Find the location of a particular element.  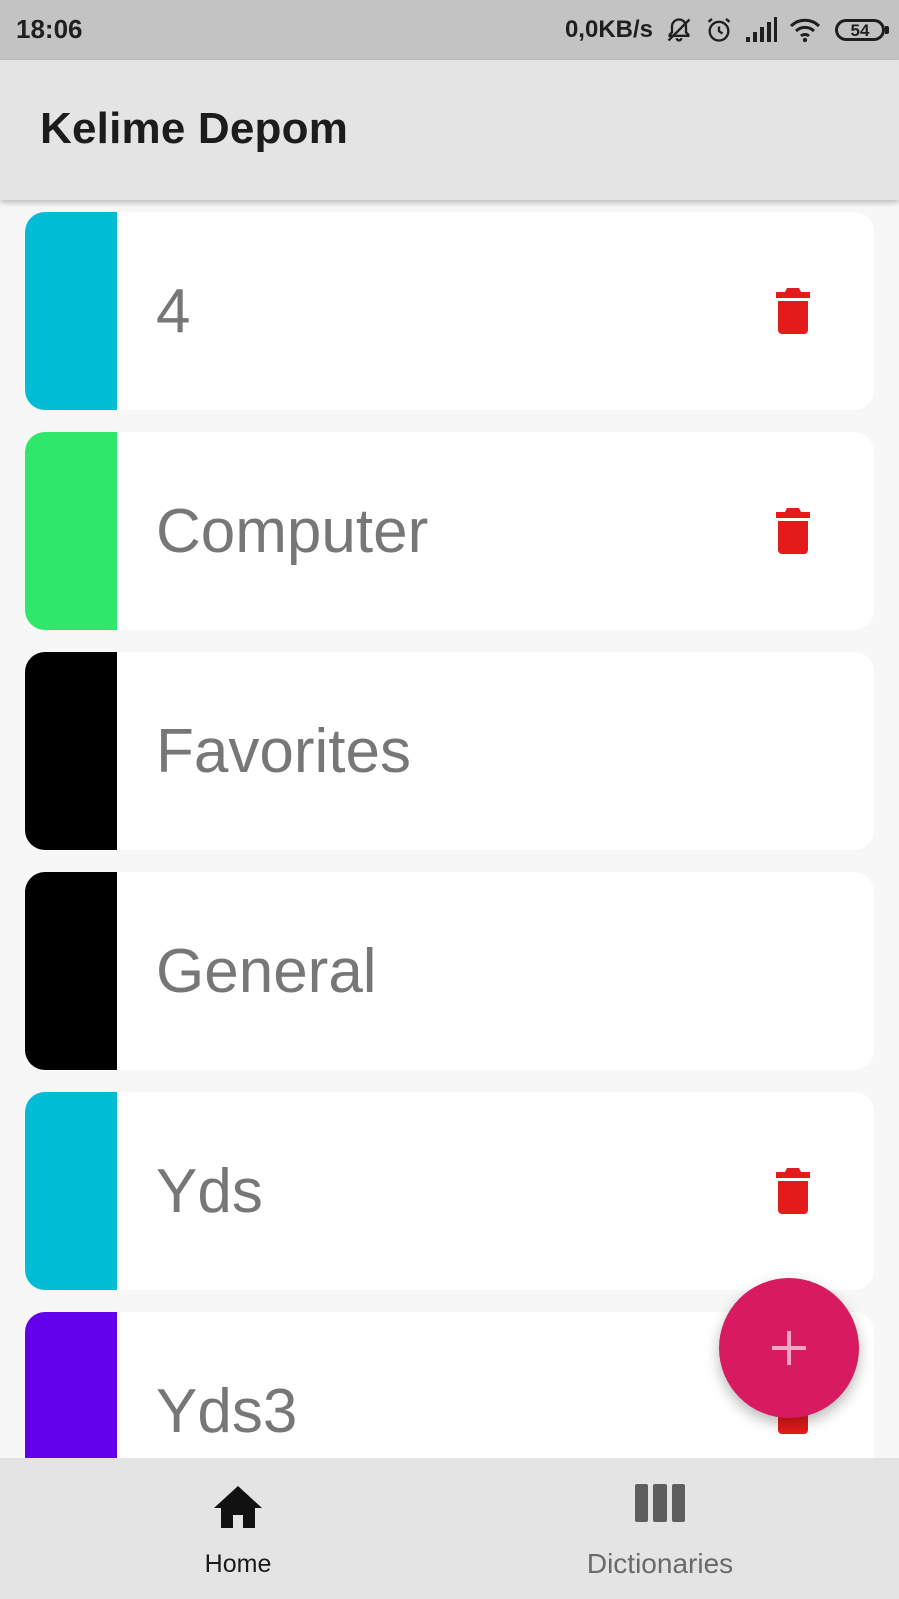

status-time: 18:06 is located at coordinates (49, 29).